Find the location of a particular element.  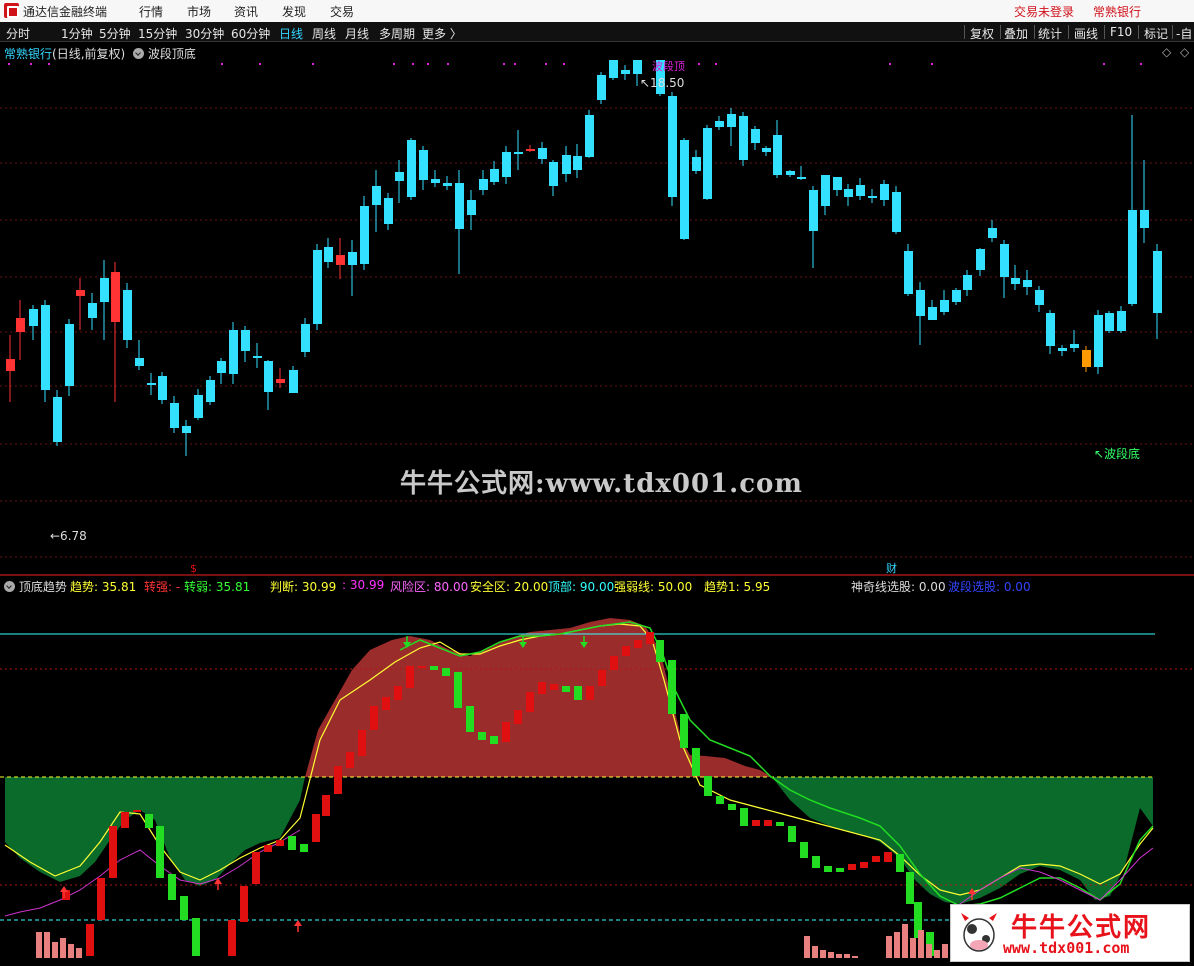

btn-f10: F10 is located at coordinates (1121, 32).